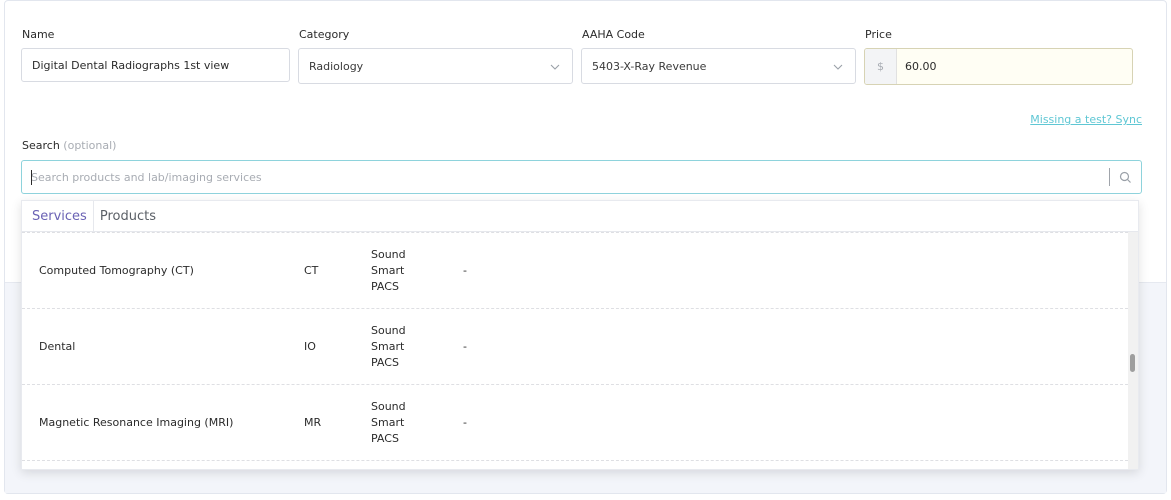 This screenshot has width=1171, height=500. What do you see at coordinates (613, 34) in the screenshot?
I see `aaha-code-label: AAHA Code` at bounding box center [613, 34].